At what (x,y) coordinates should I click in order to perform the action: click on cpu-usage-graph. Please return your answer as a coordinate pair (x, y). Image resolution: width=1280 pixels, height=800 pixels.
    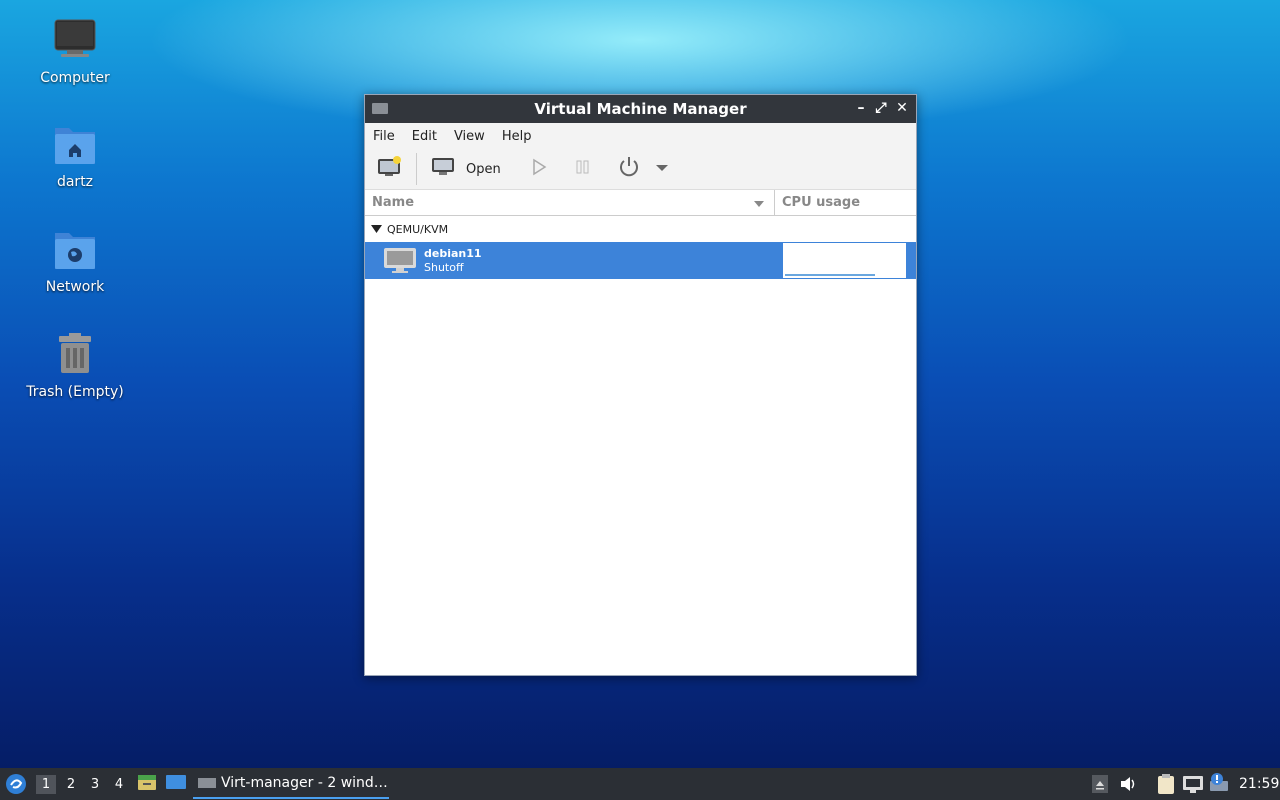
    Looking at the image, I should click on (844, 260).